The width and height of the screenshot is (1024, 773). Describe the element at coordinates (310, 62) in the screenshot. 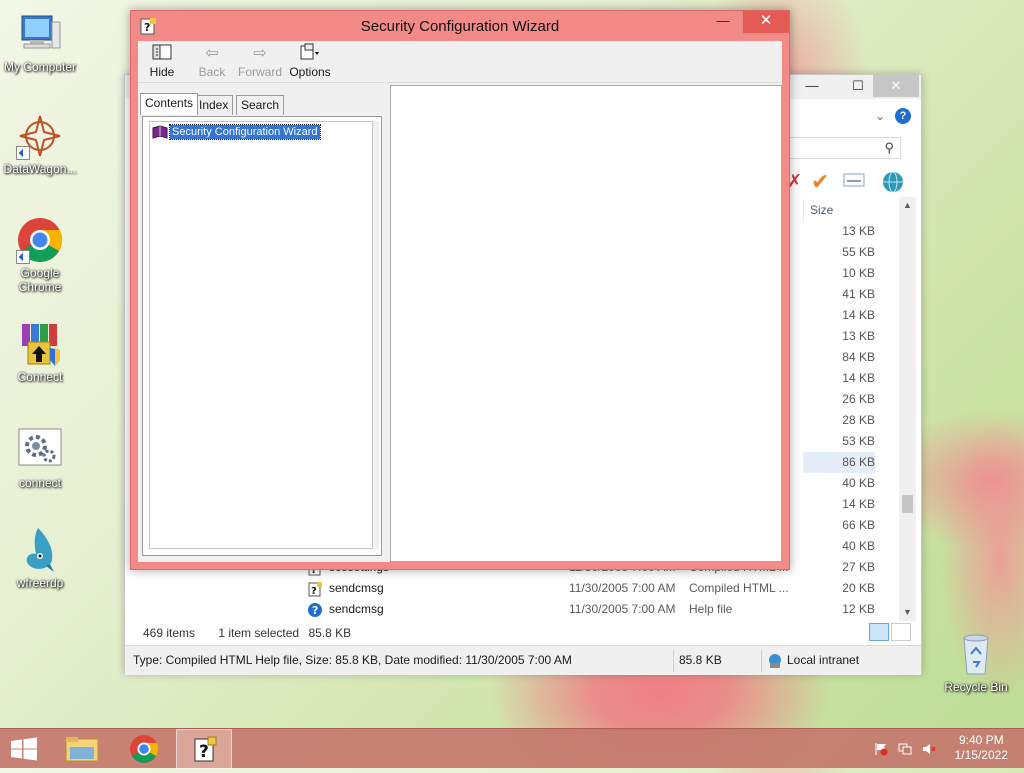

I see `options-button: Options` at that location.